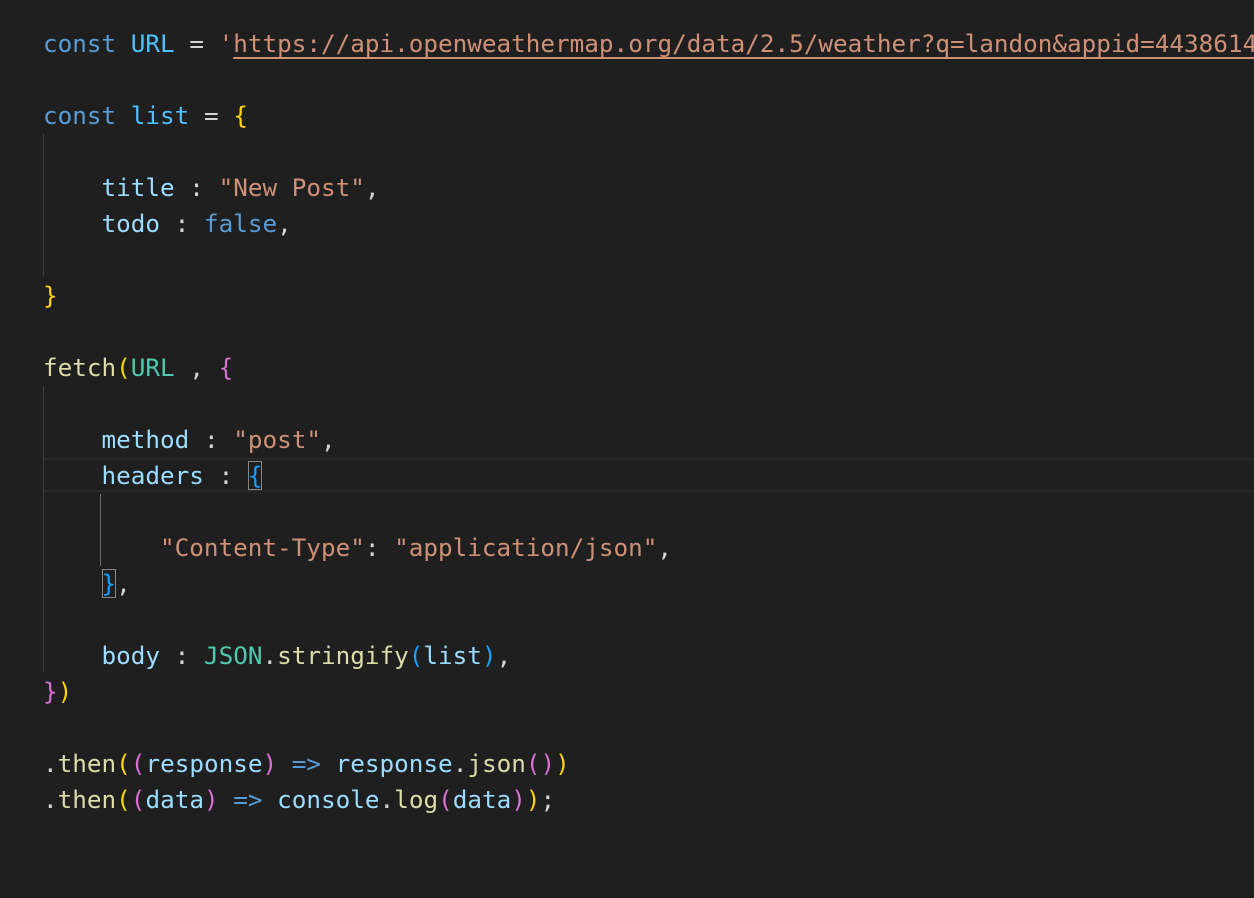 Image resolution: width=1254 pixels, height=898 pixels. I want to click on headers-key: headers, so click(152, 475).